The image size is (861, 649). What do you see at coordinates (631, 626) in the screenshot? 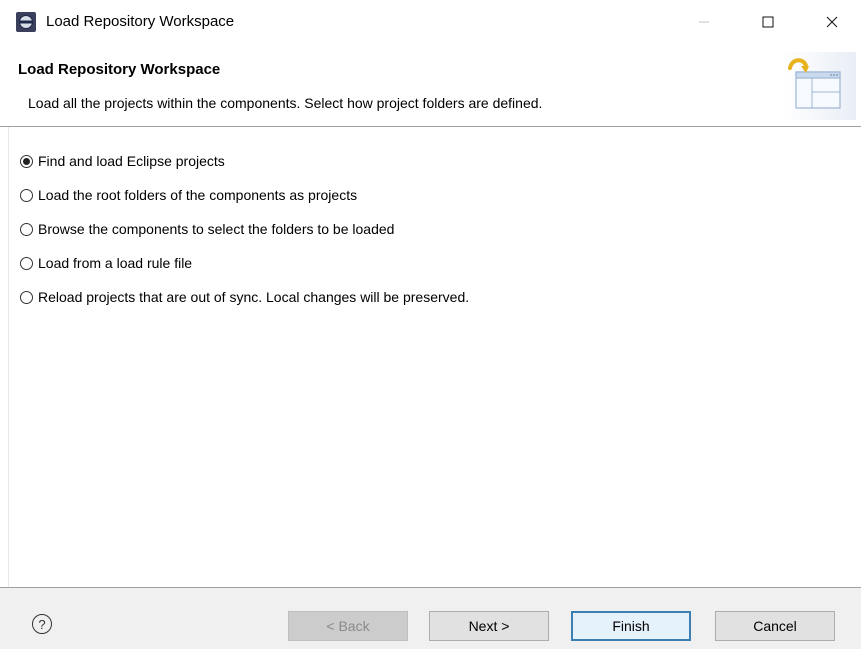
I see `finish-button: Finish` at bounding box center [631, 626].